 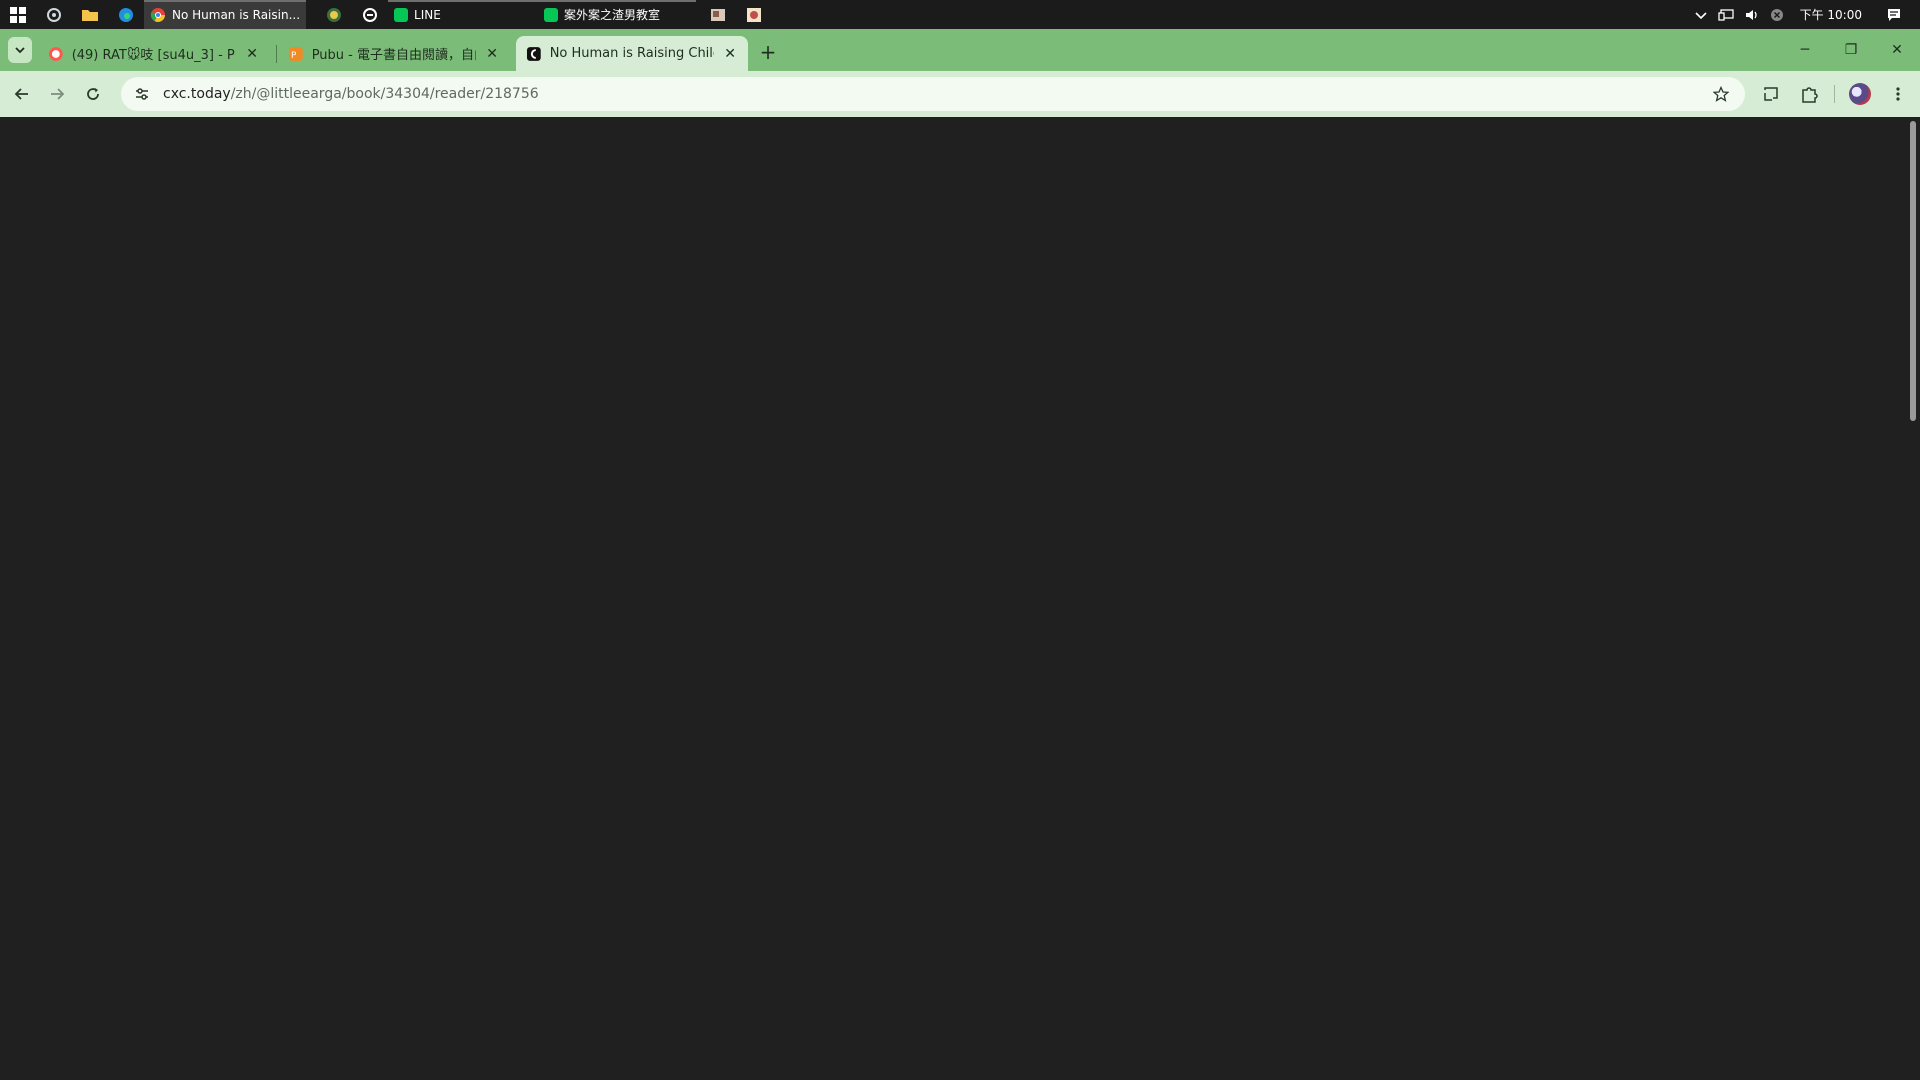 I want to click on arrow-right-icon, so click(x=58, y=94).